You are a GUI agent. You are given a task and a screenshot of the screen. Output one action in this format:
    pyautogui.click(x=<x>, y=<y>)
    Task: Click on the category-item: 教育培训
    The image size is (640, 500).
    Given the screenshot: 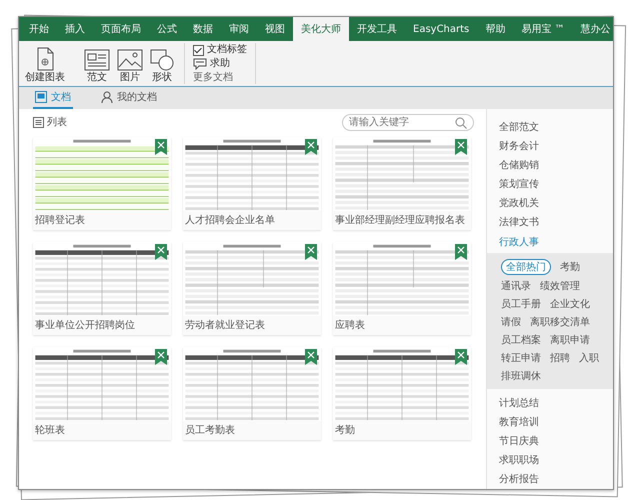 What is the action you would take?
    pyautogui.click(x=550, y=422)
    